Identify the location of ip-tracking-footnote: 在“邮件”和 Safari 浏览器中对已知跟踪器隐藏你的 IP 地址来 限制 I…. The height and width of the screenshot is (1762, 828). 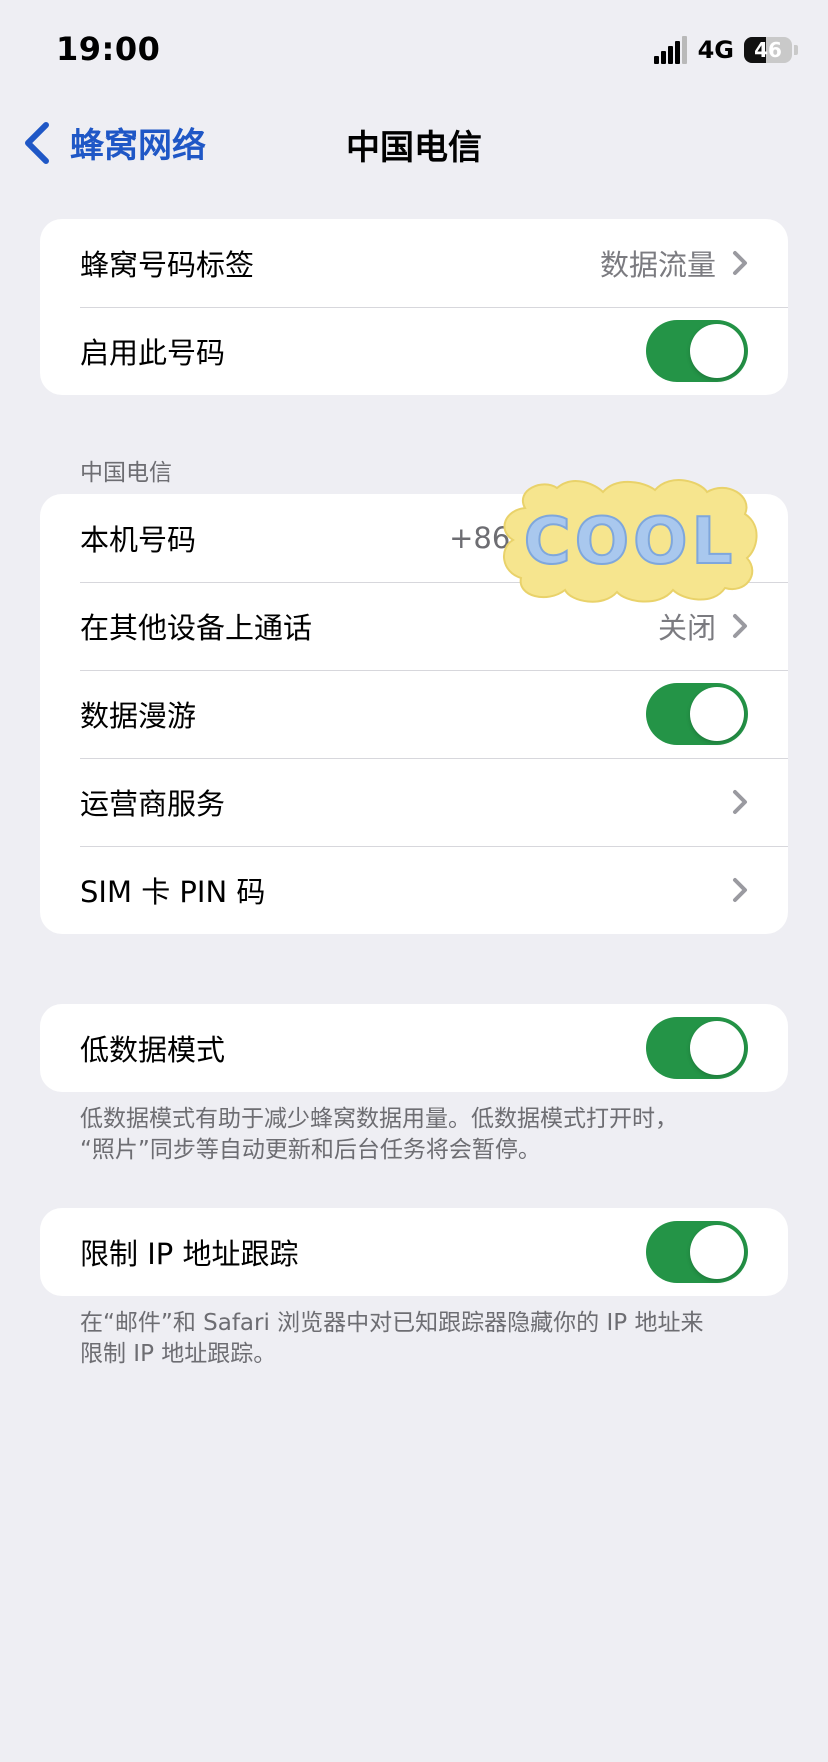
(410, 1339).